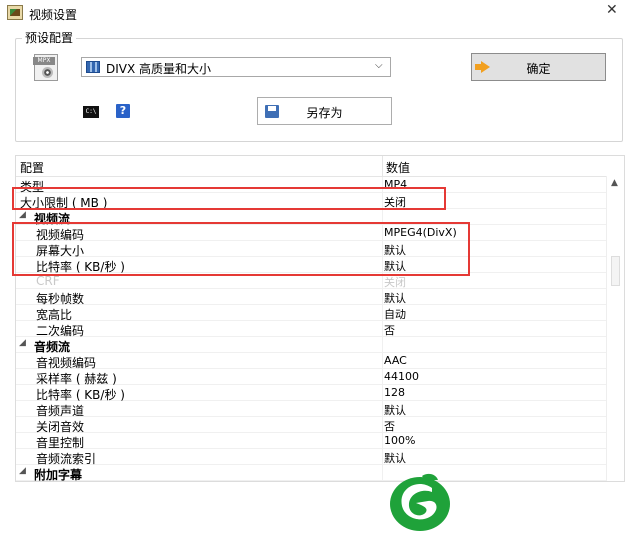  Describe the element at coordinates (311, 377) in the screenshot. I see `grid-row: 采样率 ( 赫兹 ) 44100` at that location.